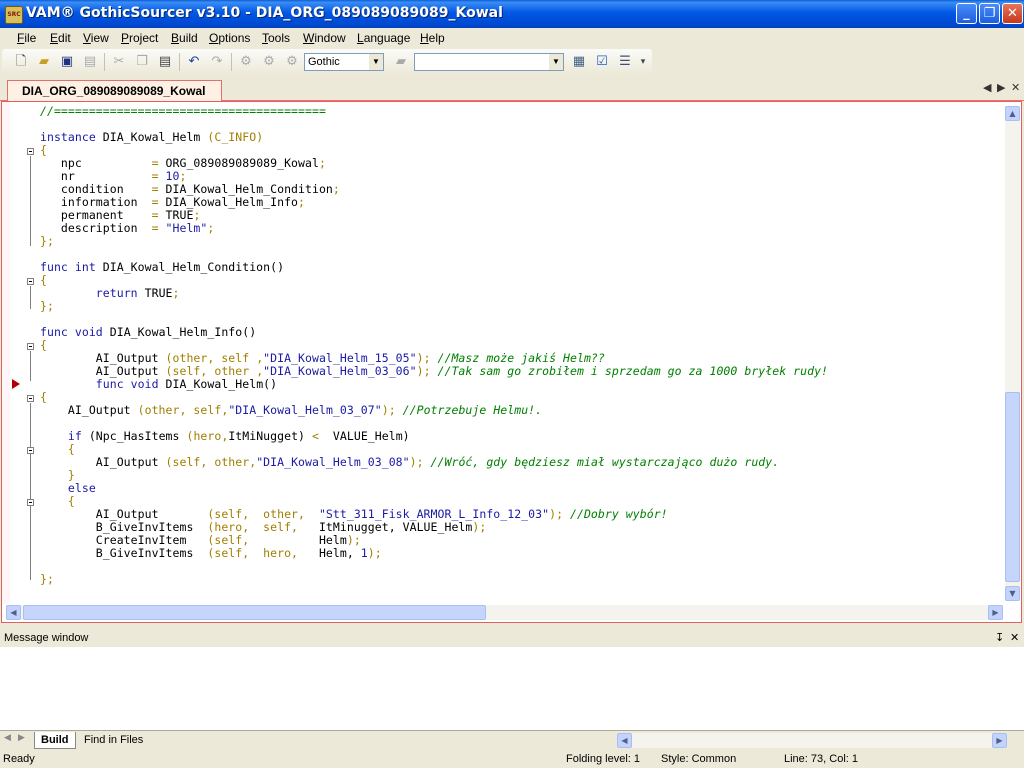  Describe the element at coordinates (1001, 87) in the screenshot. I see `tab-scroll-right-icon: ▶` at that location.